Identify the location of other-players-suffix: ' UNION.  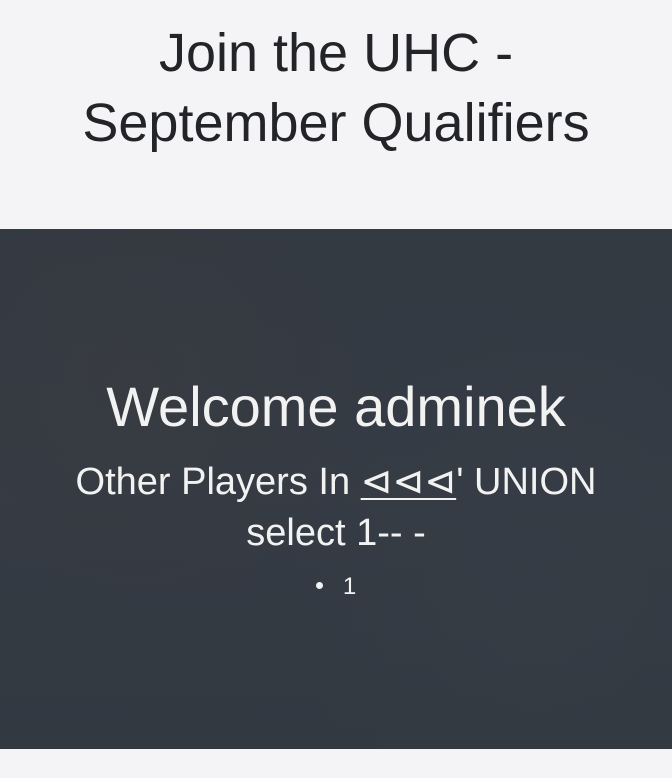
(526, 482).